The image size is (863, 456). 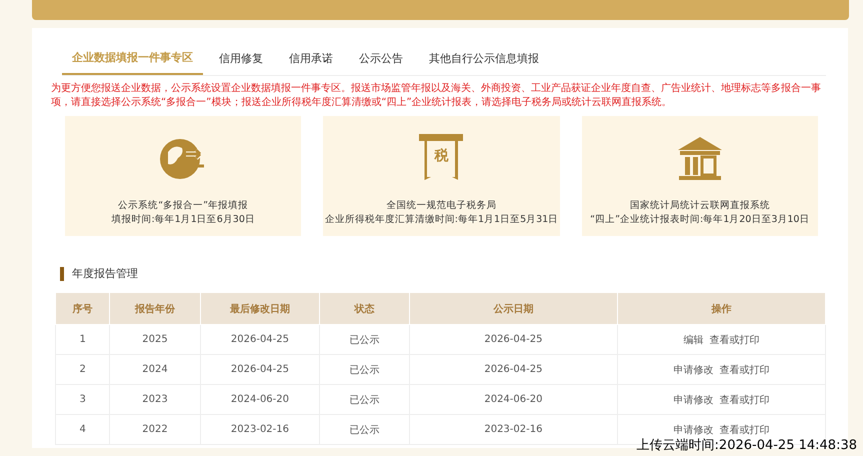 I want to click on tab: 信用承诺, so click(x=311, y=60).